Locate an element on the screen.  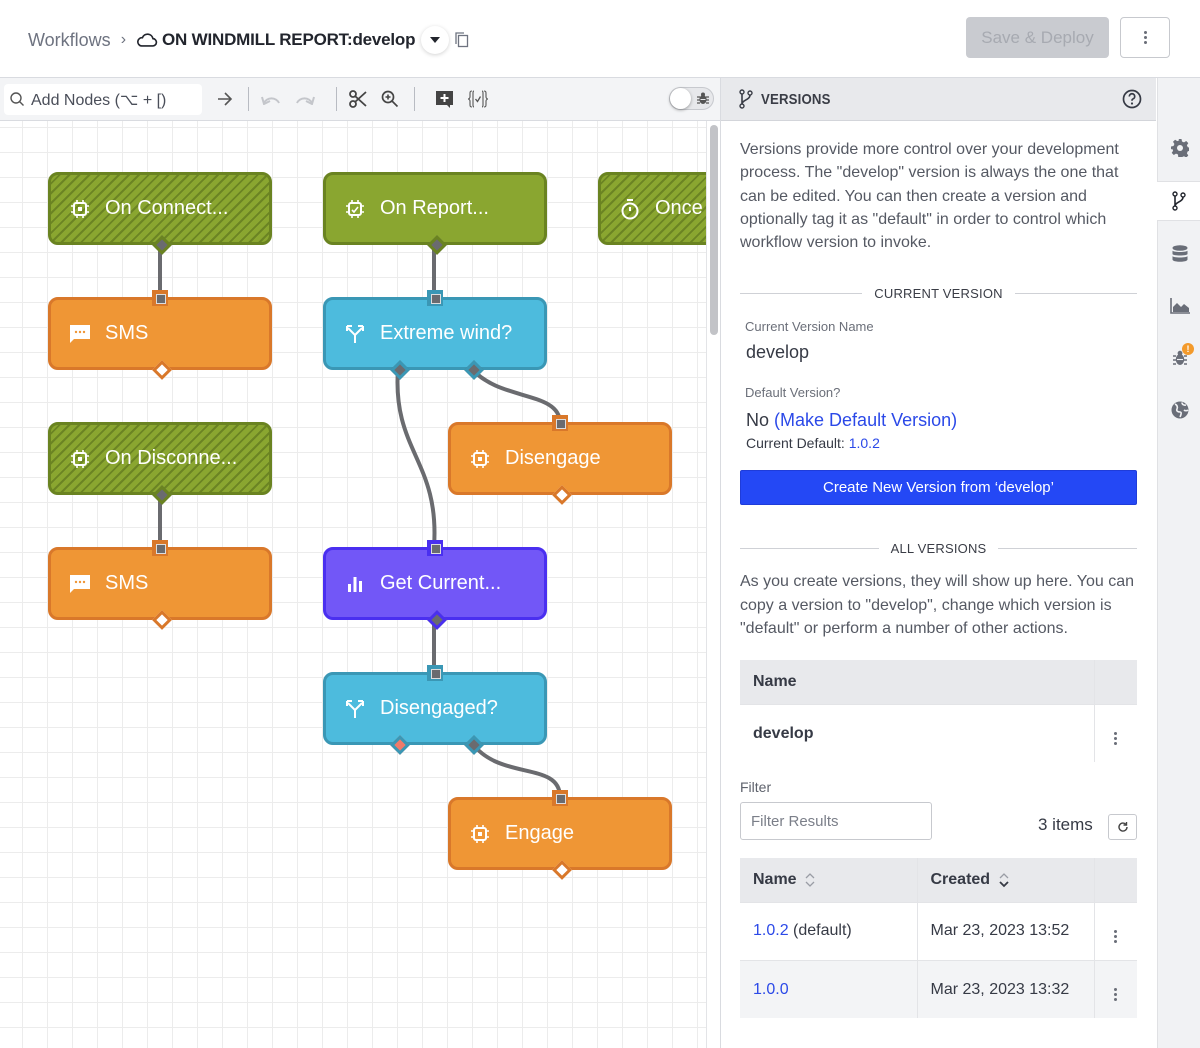
sort-icon is located at coordinates (1003, 880).